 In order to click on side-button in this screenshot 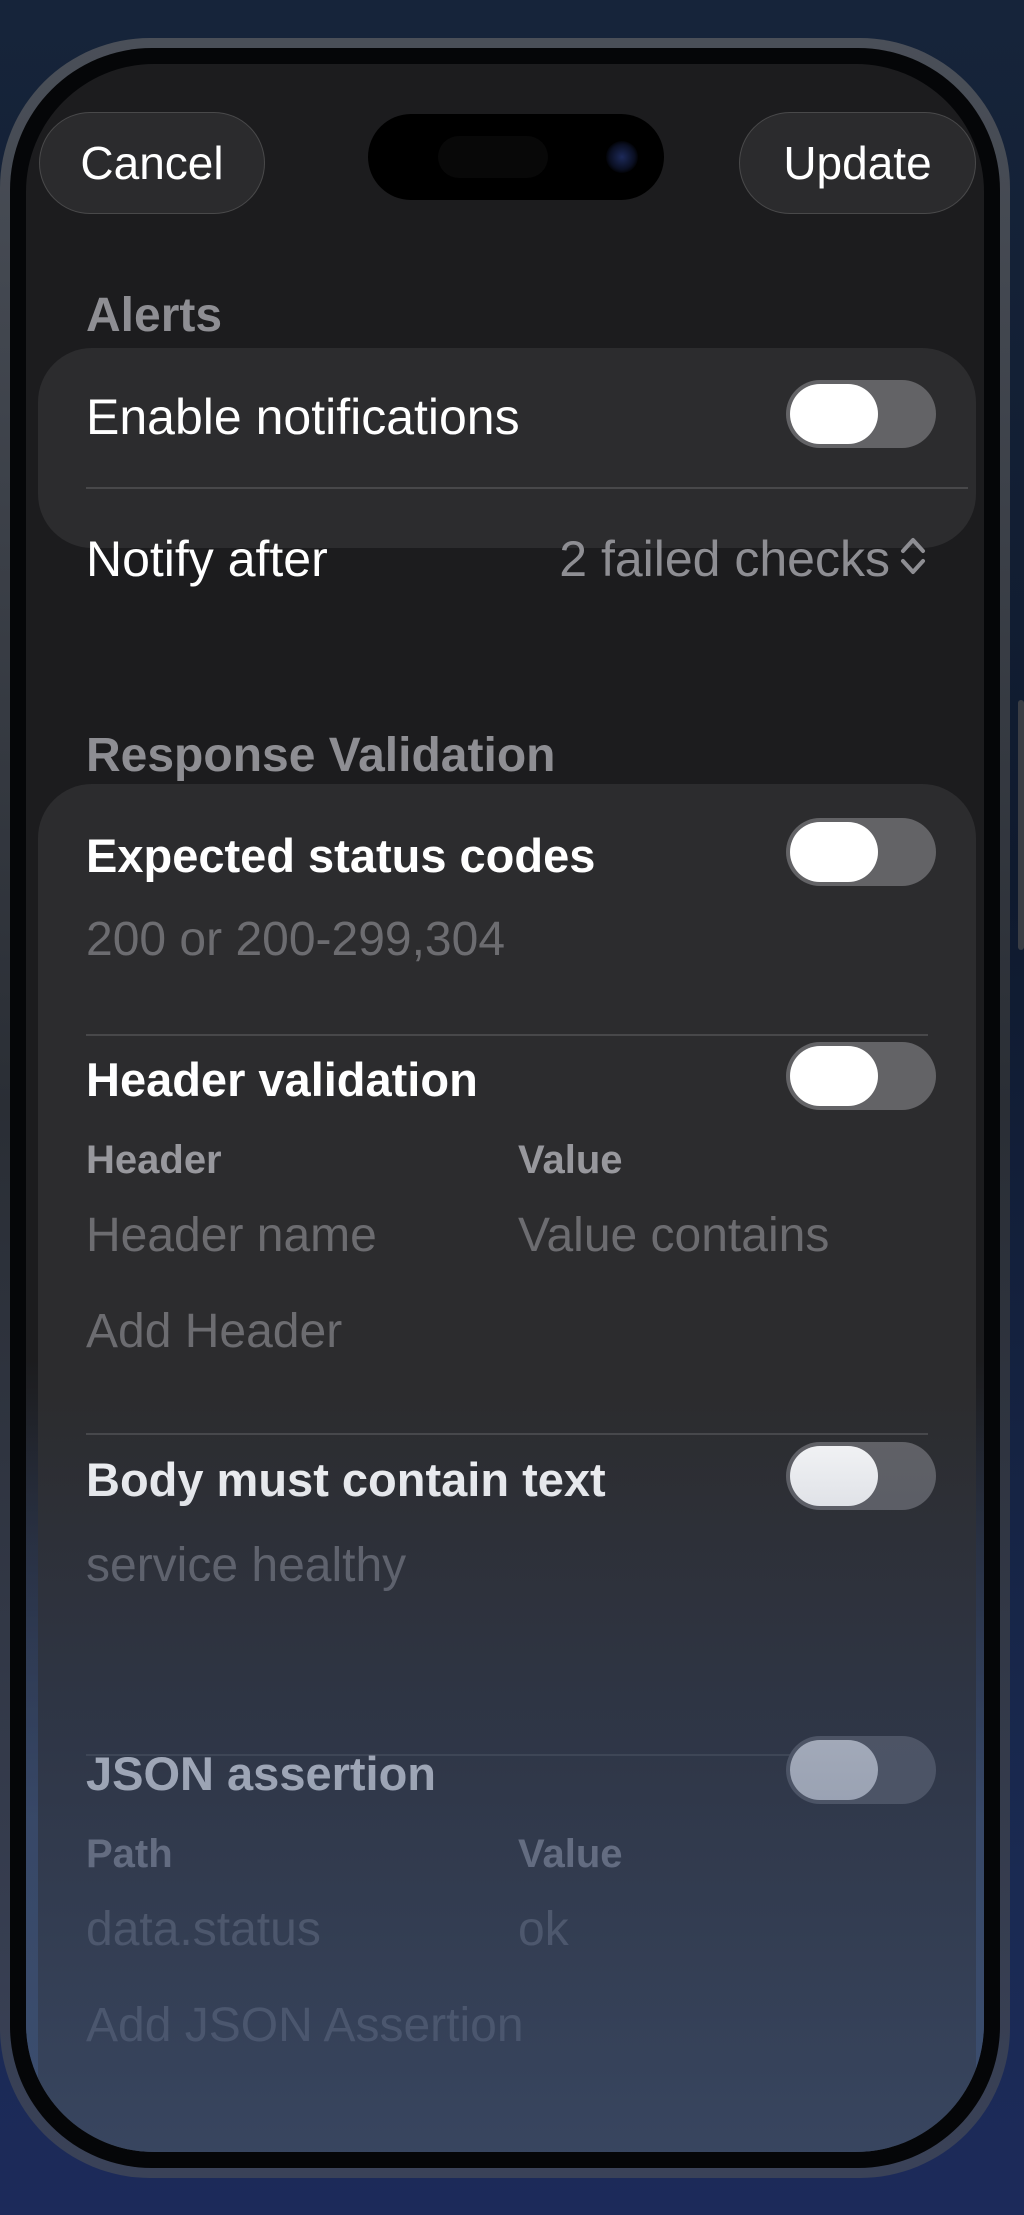, I will do `click(1021, 825)`.